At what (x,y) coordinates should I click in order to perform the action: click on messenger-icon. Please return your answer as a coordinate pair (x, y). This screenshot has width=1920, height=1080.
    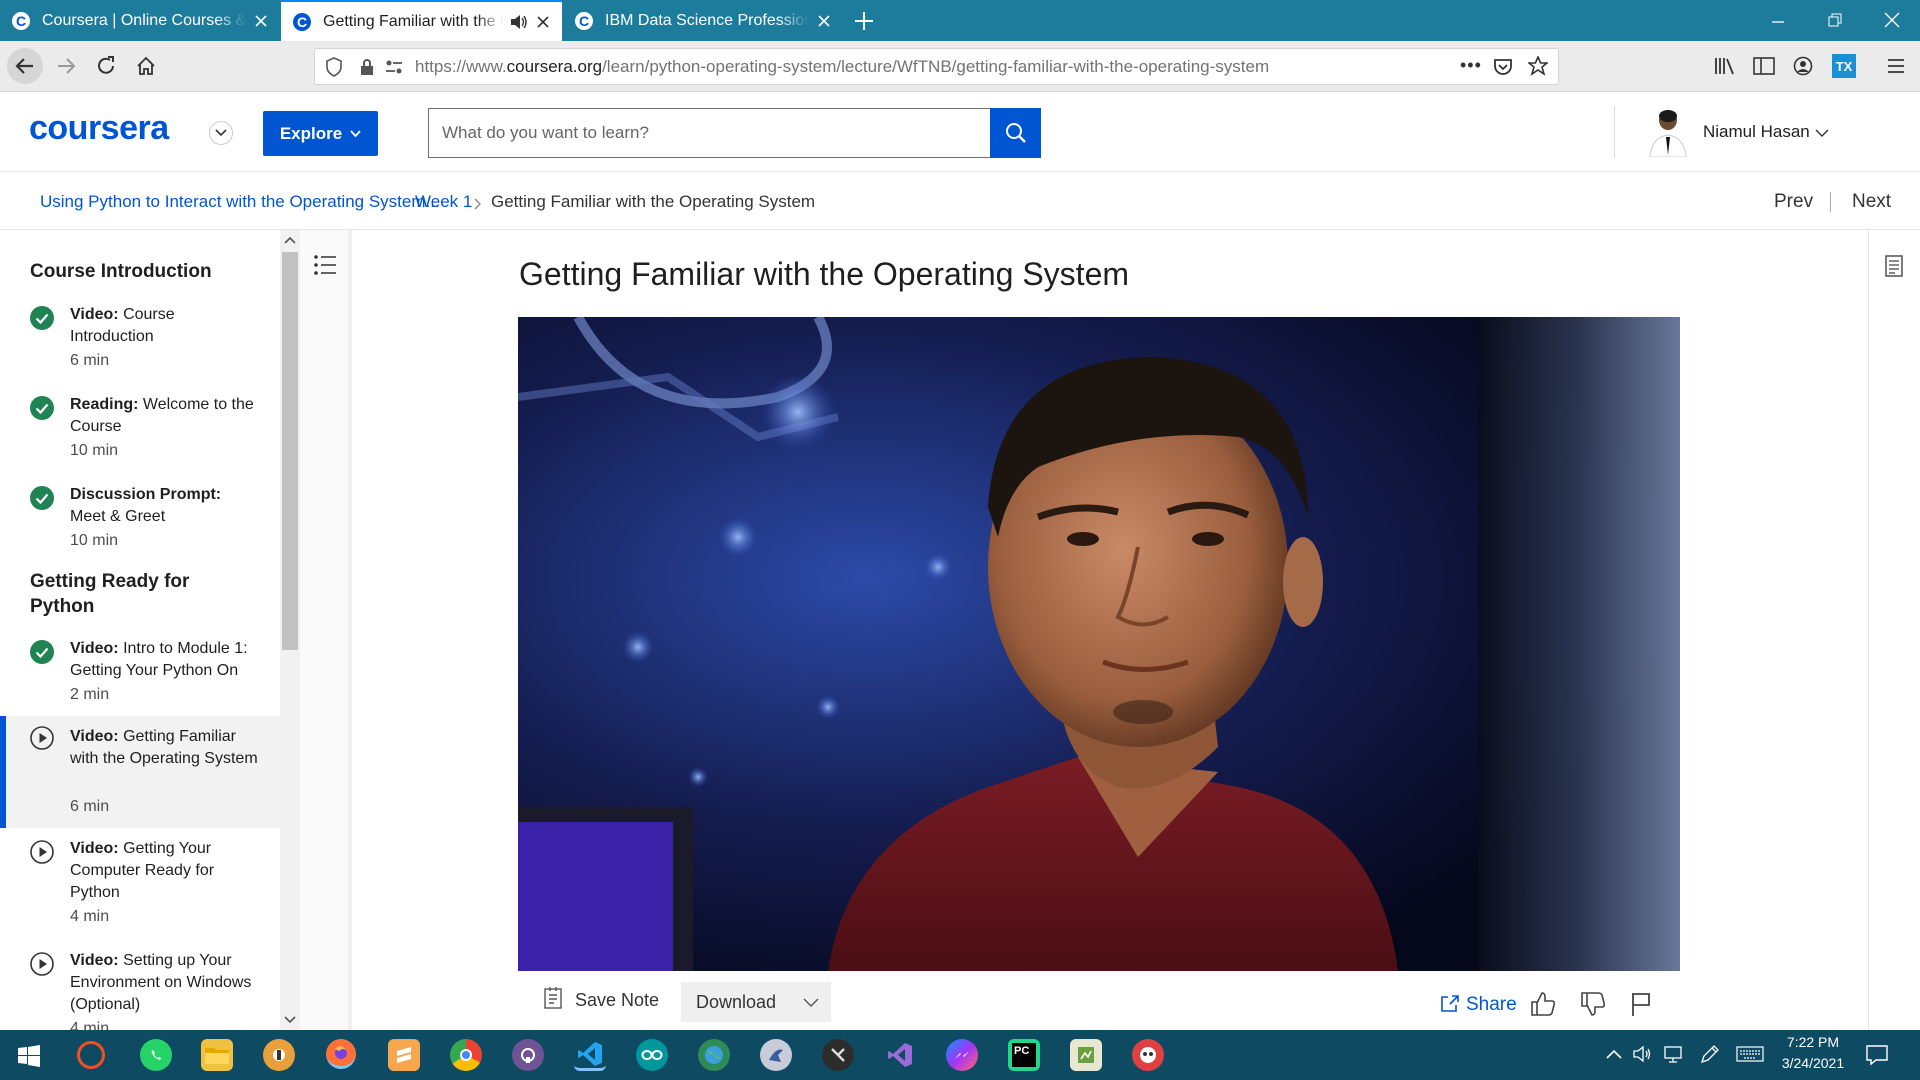
    Looking at the image, I should click on (962, 1055).